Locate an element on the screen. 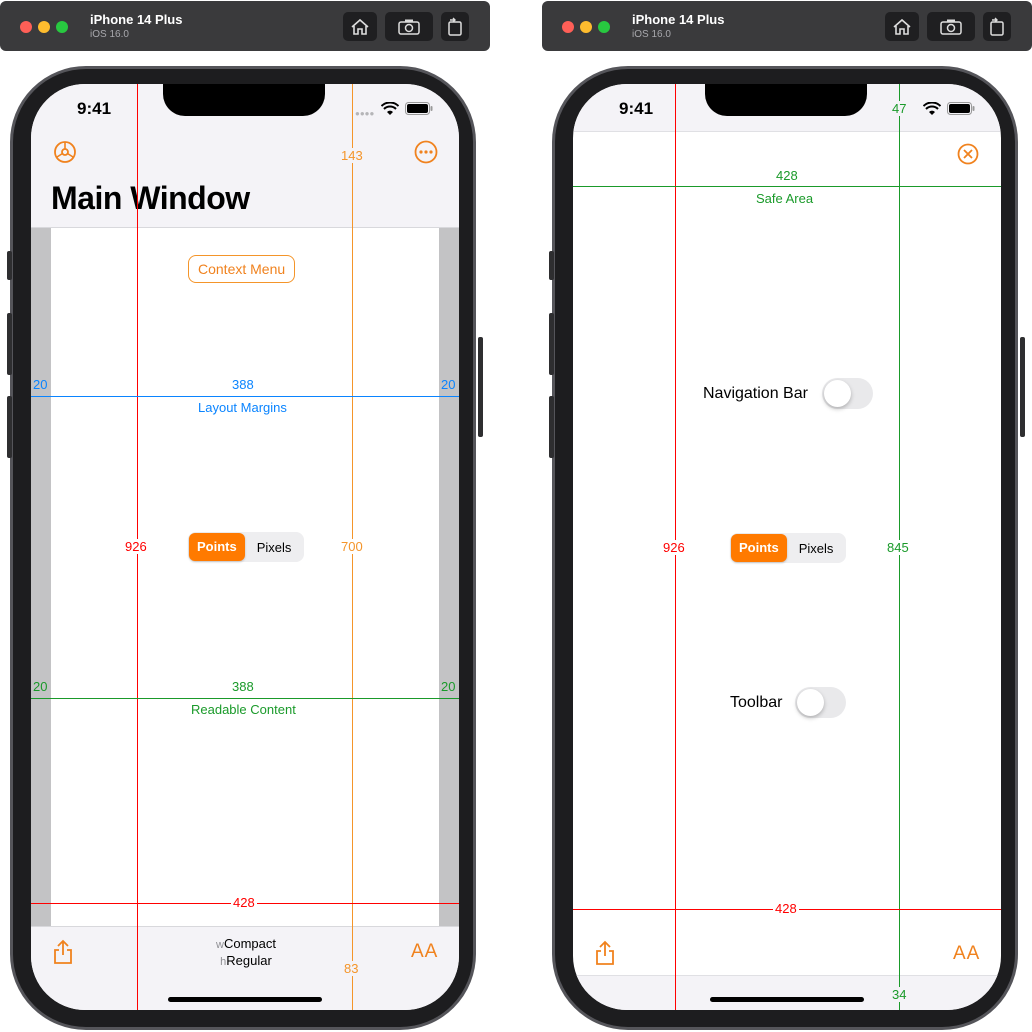 This screenshot has height=1032, width=1032. toolbar-height-label: 83 is located at coordinates (351, 968).